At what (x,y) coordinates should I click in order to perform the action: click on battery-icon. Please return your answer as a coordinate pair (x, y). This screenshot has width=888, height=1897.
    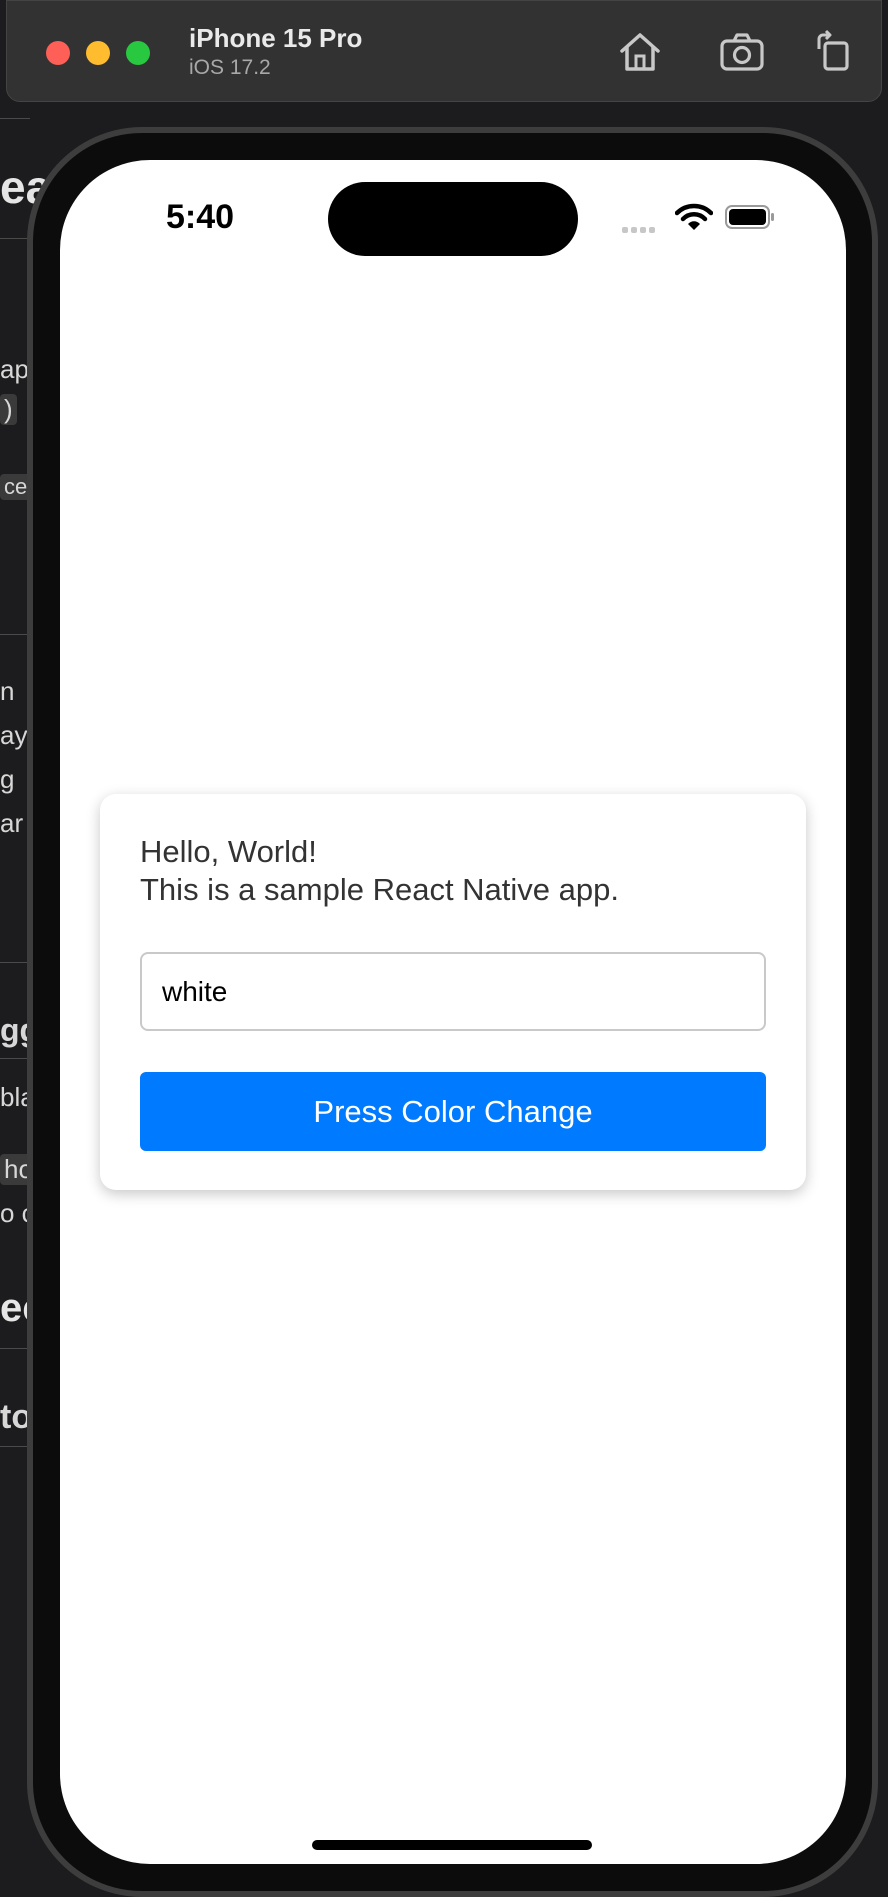
    Looking at the image, I should click on (750, 217).